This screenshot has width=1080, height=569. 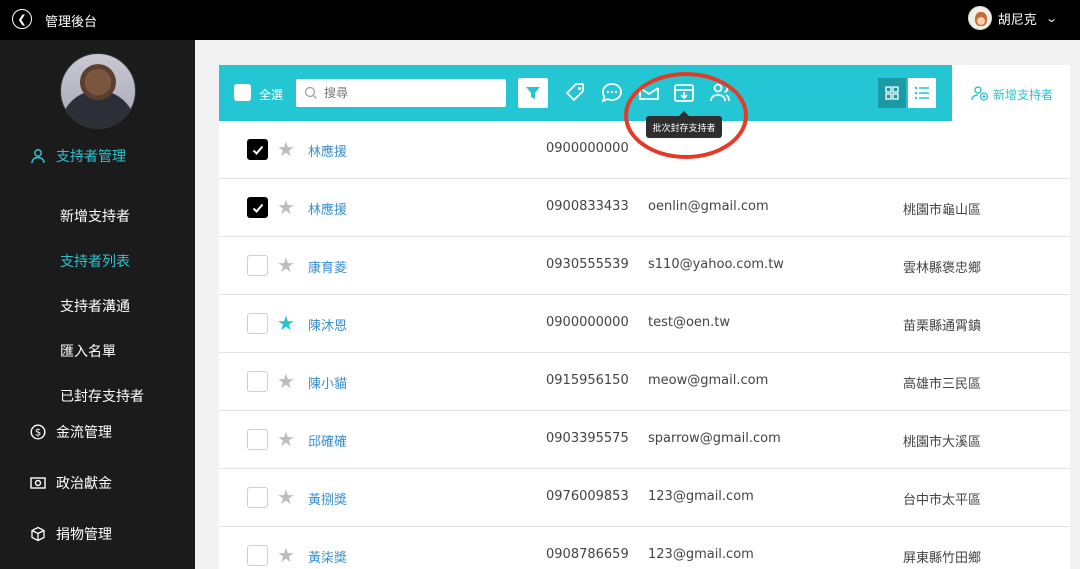 I want to click on table-row: ★ 黃柒獎 0908786659 123@gmail.com 屏東縣竹田鄉, so click(x=644, y=548).